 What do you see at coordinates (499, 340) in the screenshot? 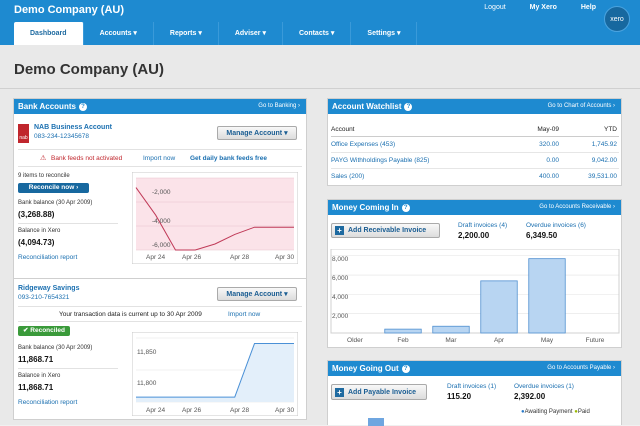
I see `x-tick-label: Apr` at bounding box center [499, 340].